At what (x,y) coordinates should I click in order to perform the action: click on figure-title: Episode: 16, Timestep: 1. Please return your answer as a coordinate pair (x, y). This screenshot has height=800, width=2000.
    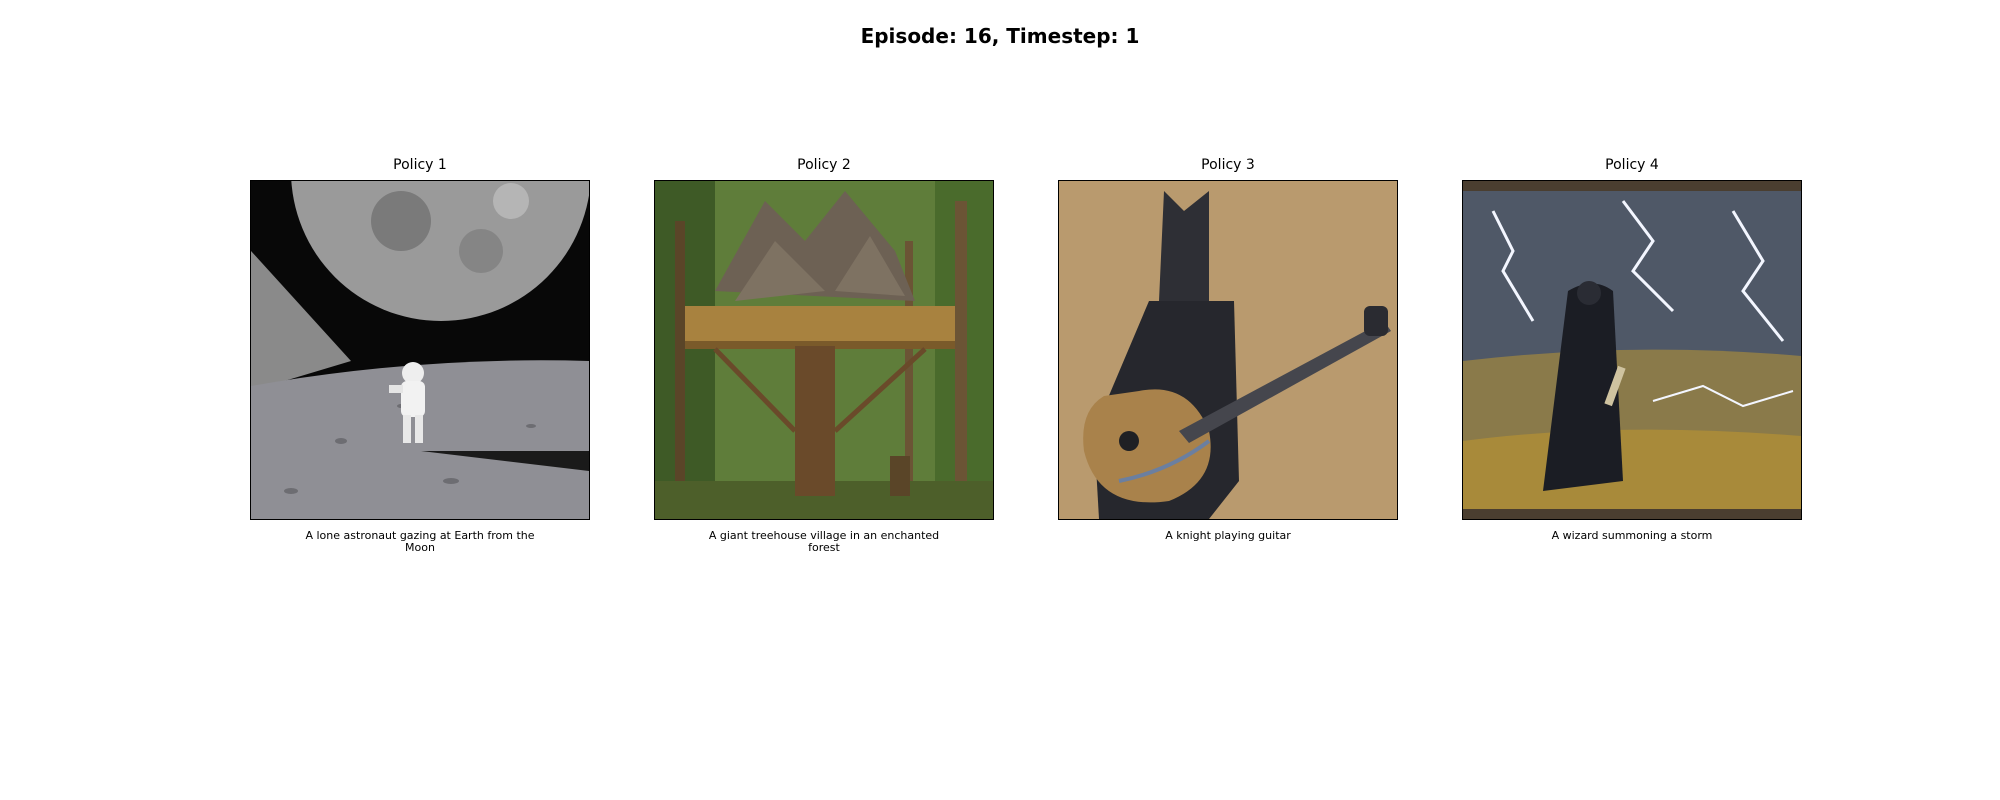
    Looking at the image, I should click on (1000, 36).